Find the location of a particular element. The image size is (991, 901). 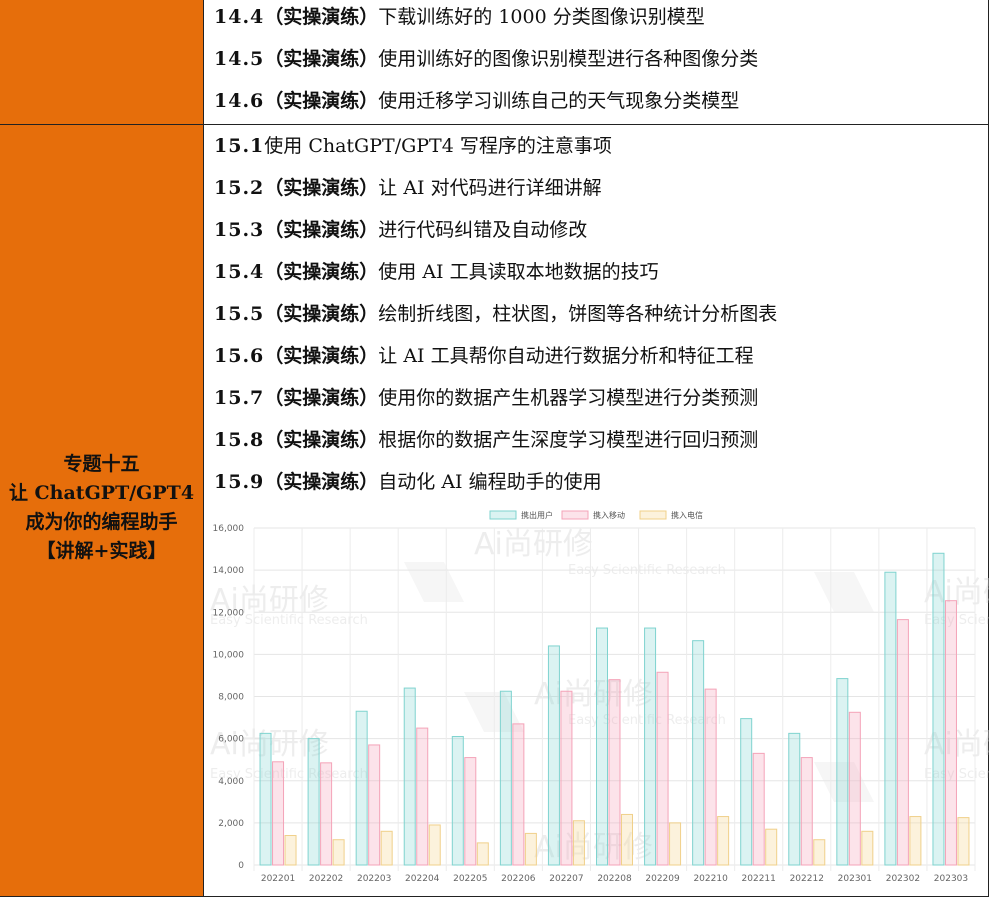

x-tick-label: 202212 is located at coordinates (807, 879).